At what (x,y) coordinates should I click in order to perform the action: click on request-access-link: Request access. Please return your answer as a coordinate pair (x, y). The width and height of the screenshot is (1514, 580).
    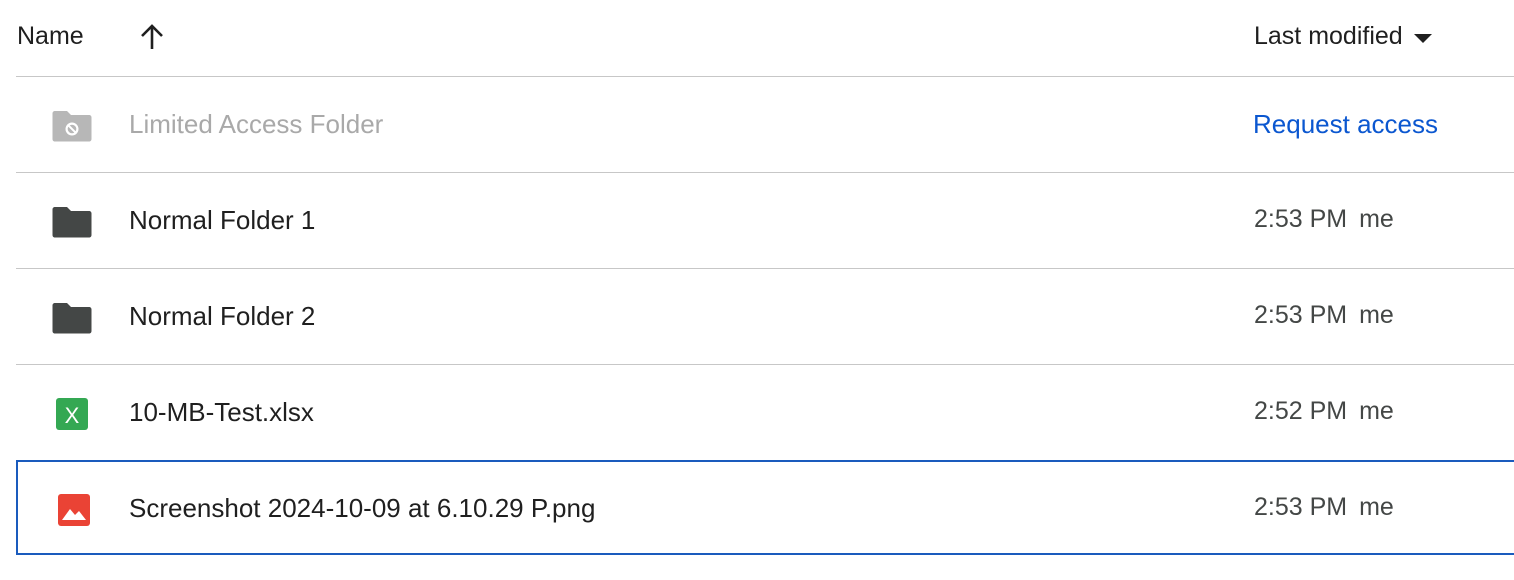
    Looking at the image, I should click on (1345, 124).